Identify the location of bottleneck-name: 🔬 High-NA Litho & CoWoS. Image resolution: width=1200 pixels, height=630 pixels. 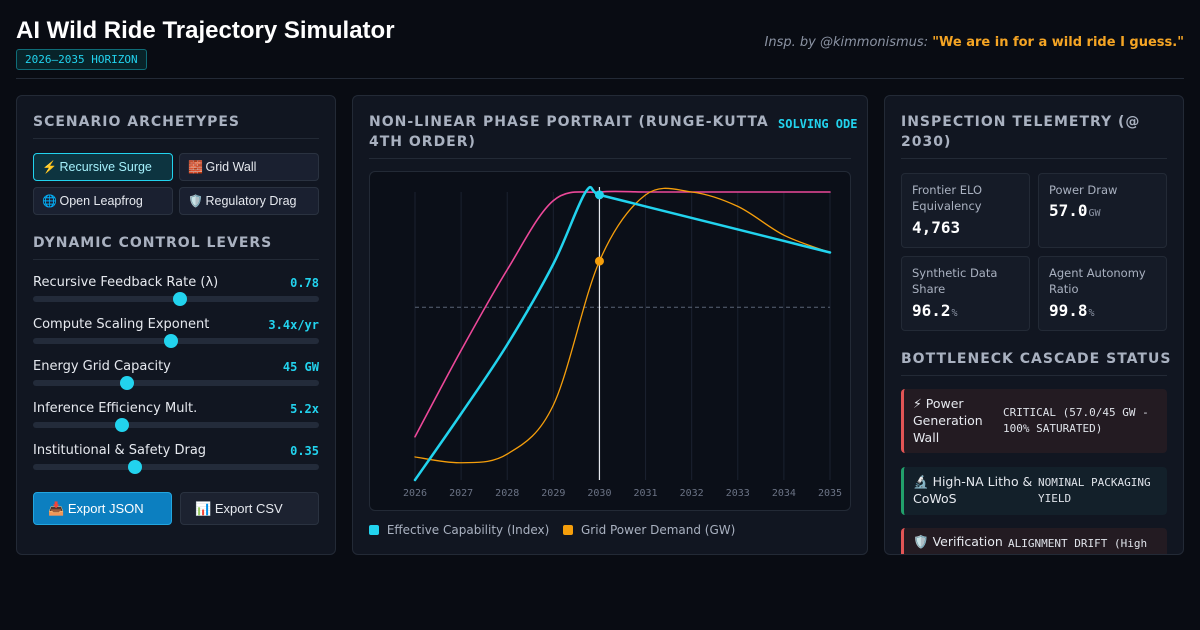
(973, 490).